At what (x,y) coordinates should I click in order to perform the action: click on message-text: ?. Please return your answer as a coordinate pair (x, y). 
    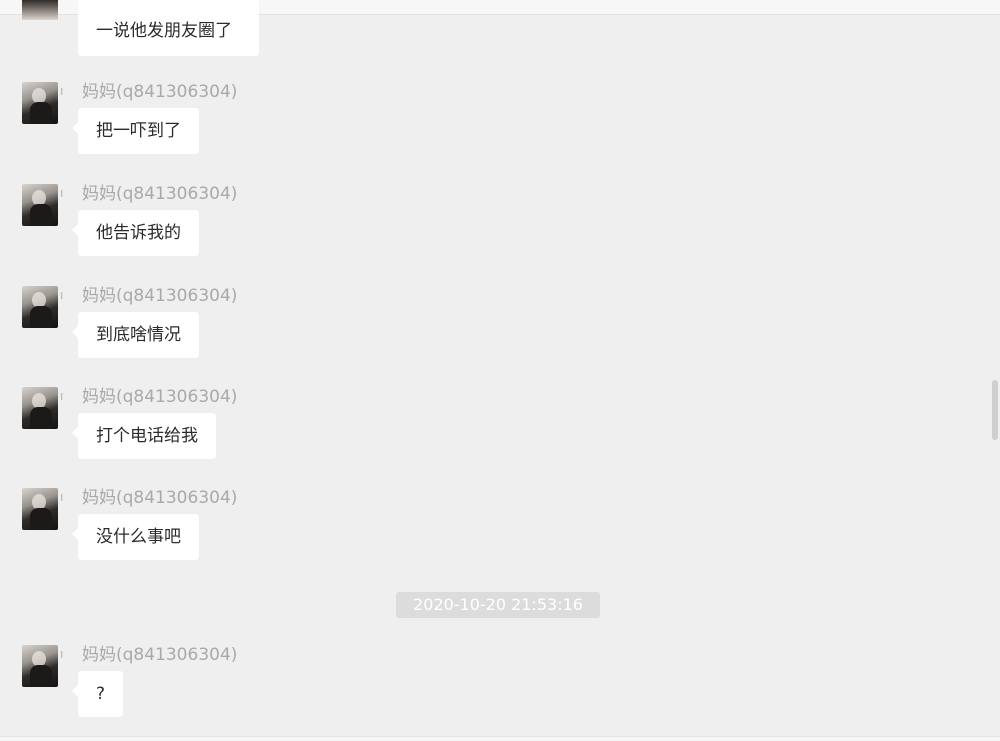
    Looking at the image, I should click on (101, 694).